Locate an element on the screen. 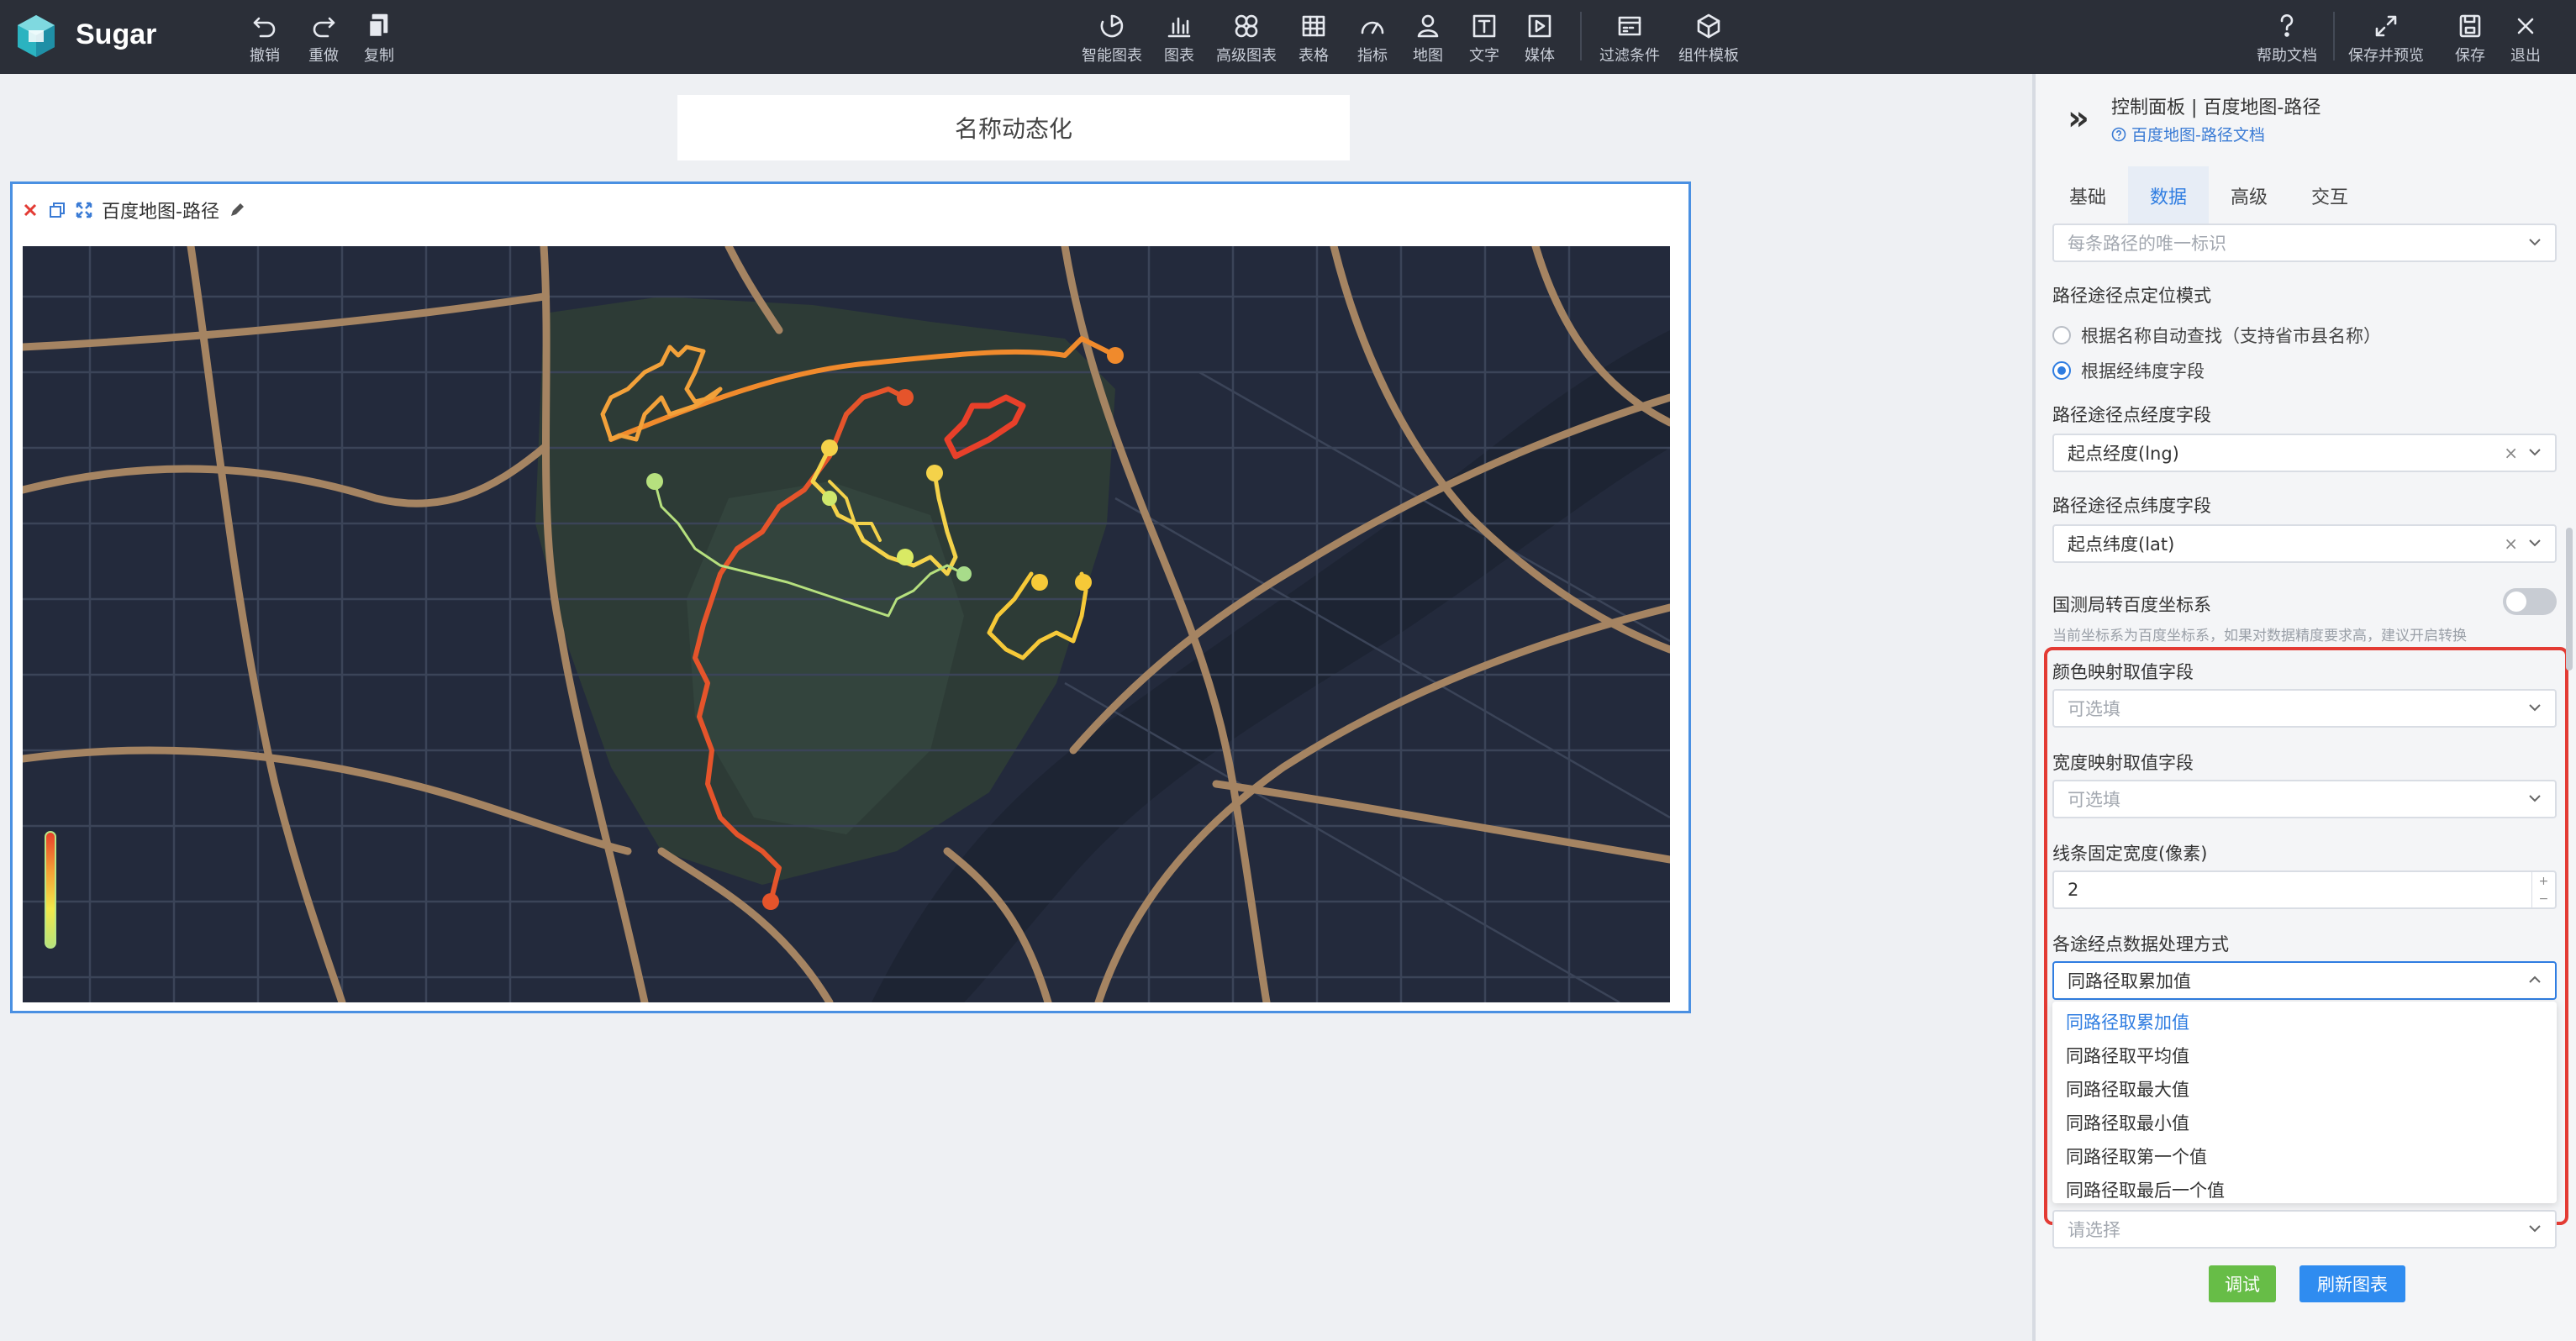 Image resolution: width=2576 pixels, height=1341 pixels. tool-table: 表格 is located at coordinates (1313, 39).